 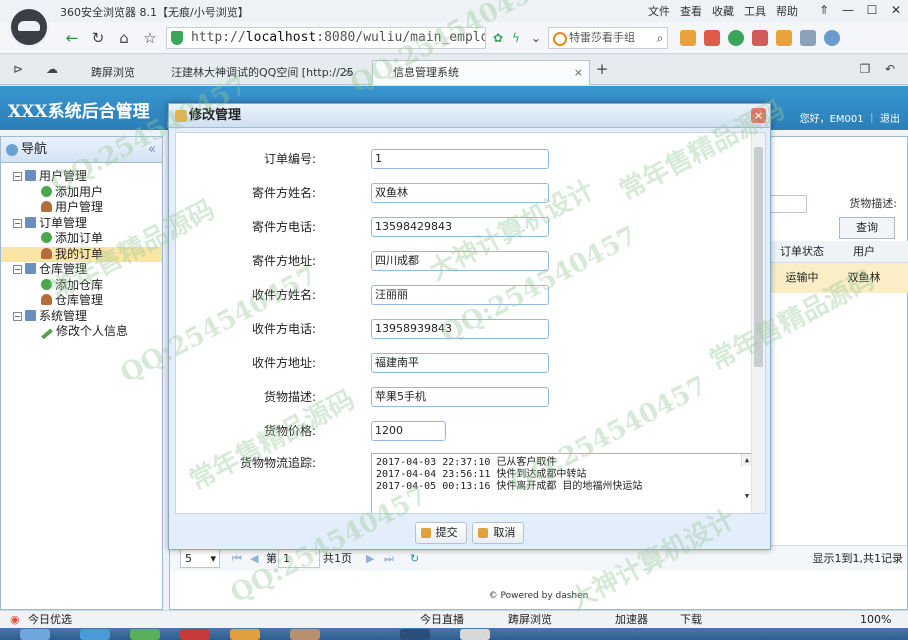 I want to click on close-window-icon: ✕, so click(x=896, y=10).